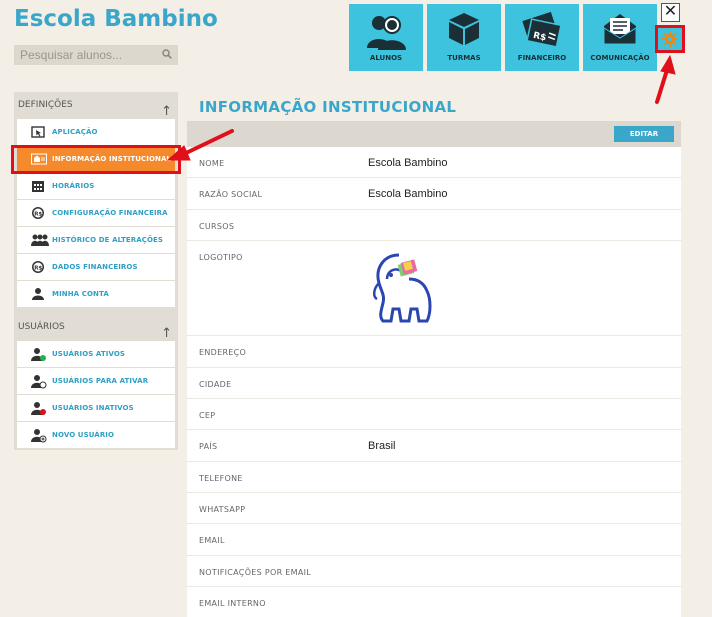 This screenshot has width=712, height=617. What do you see at coordinates (200, 145) in the screenshot?
I see `arrow-to-sidebar-item` at bounding box center [200, 145].